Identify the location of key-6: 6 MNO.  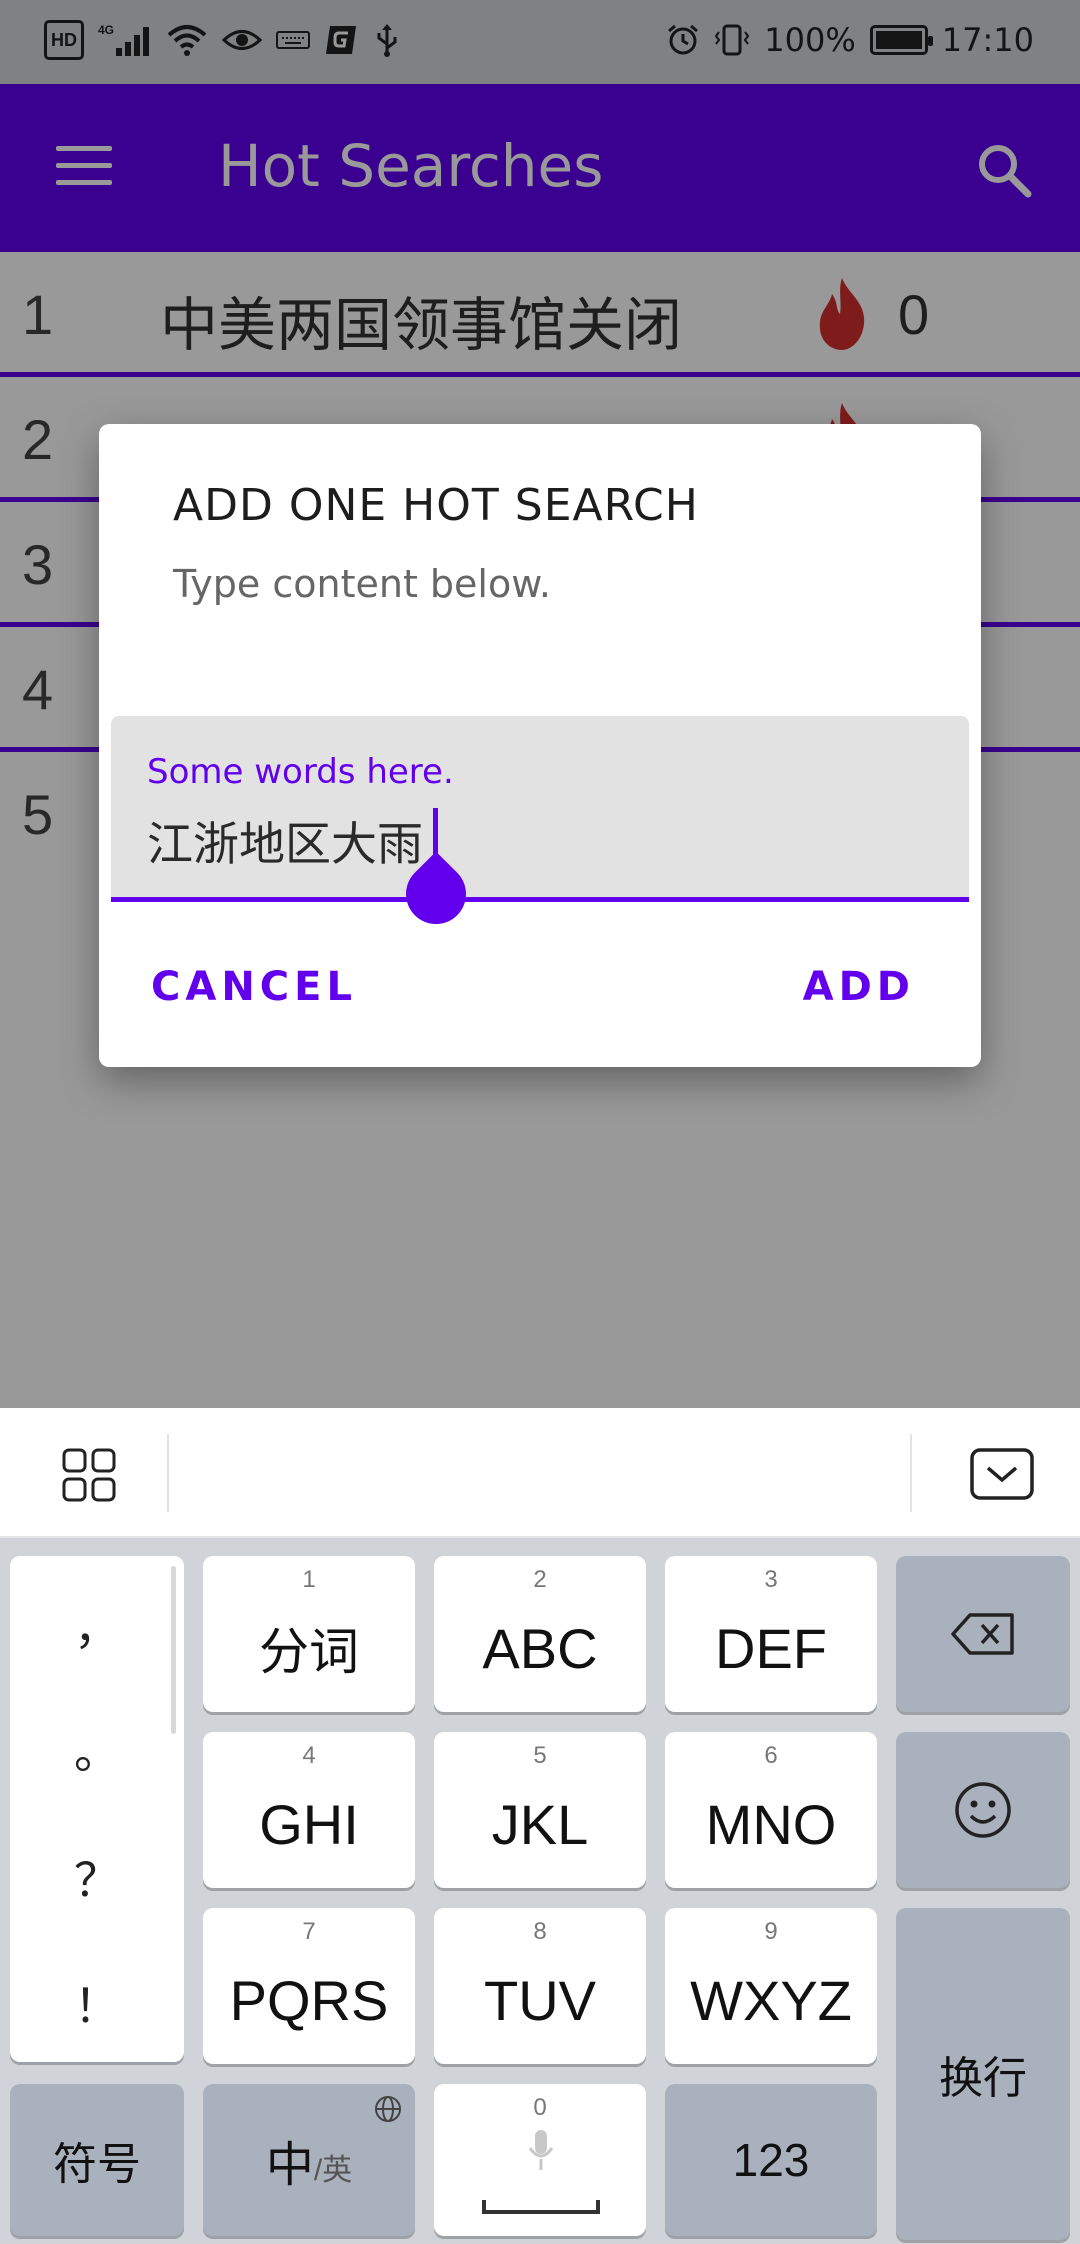
(771, 1810).